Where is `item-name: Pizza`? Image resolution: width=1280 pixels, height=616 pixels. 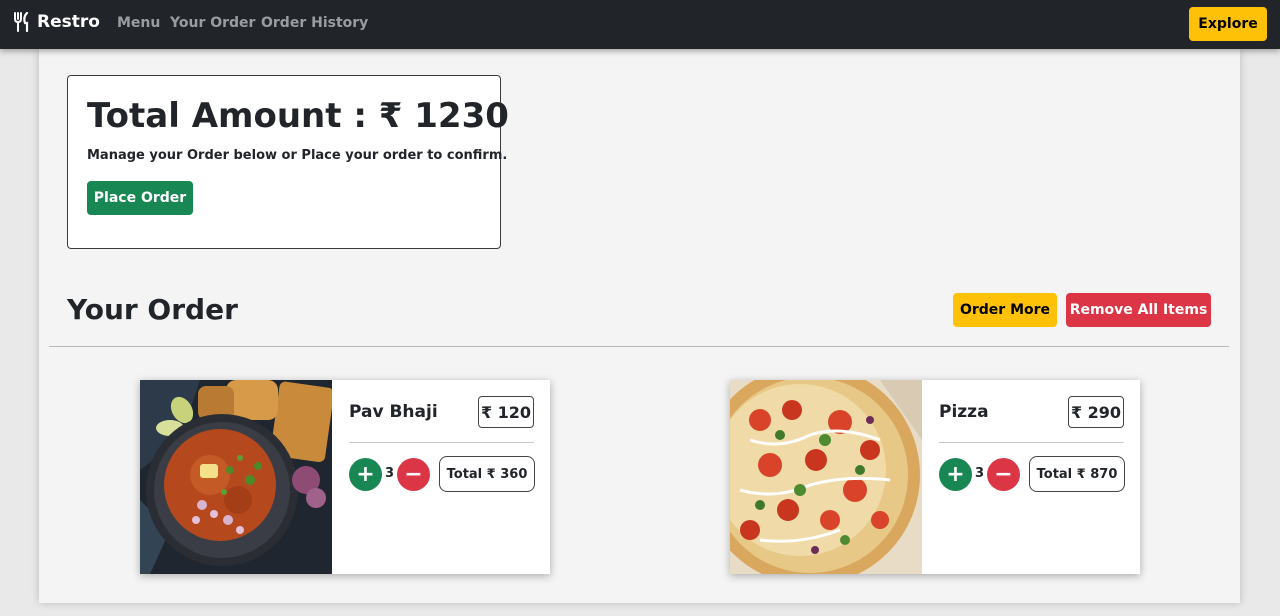 item-name: Pizza is located at coordinates (964, 412).